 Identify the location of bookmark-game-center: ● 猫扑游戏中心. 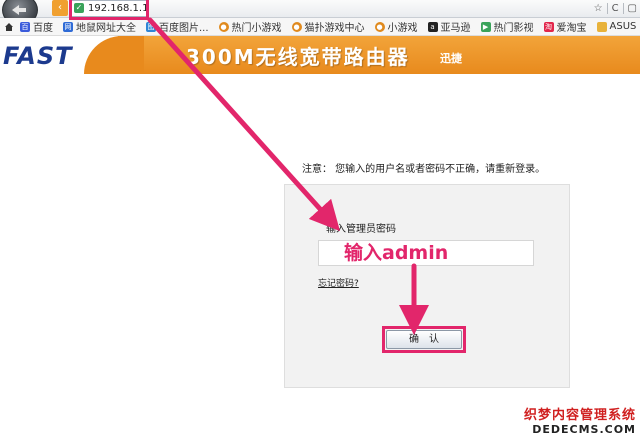
(328, 26).